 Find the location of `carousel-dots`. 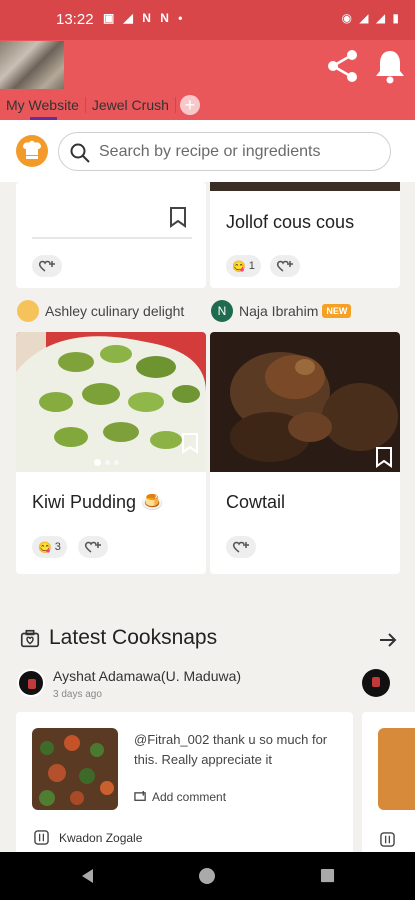

carousel-dots is located at coordinates (106, 462).